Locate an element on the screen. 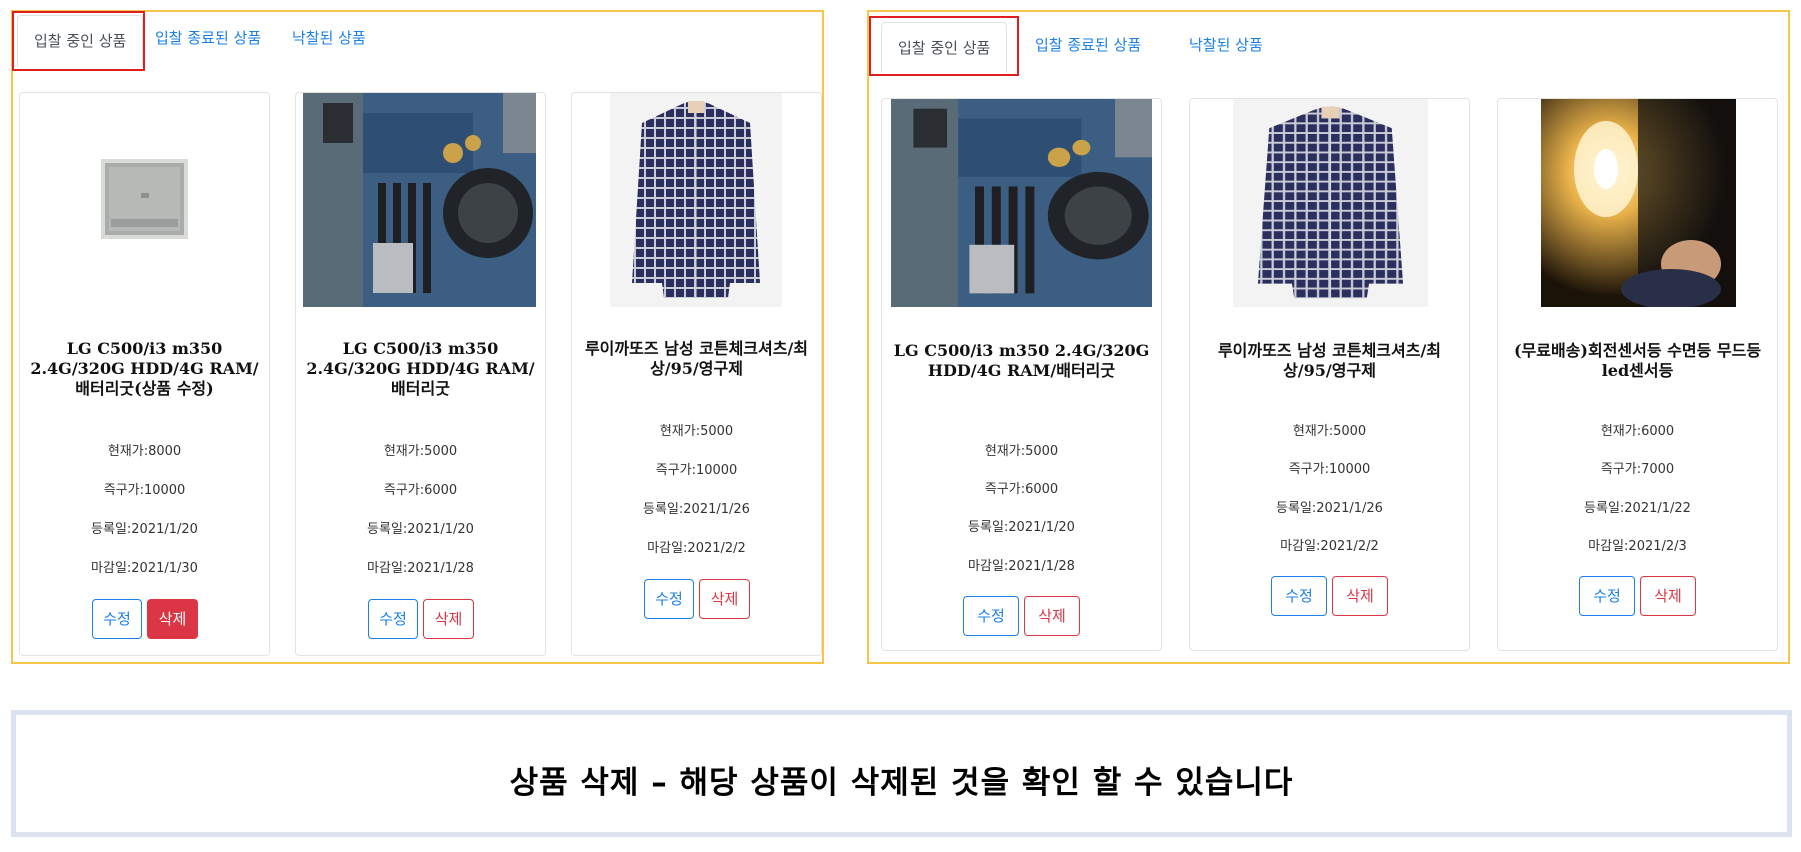  current-price: 현재가:6000 is located at coordinates (1637, 431).